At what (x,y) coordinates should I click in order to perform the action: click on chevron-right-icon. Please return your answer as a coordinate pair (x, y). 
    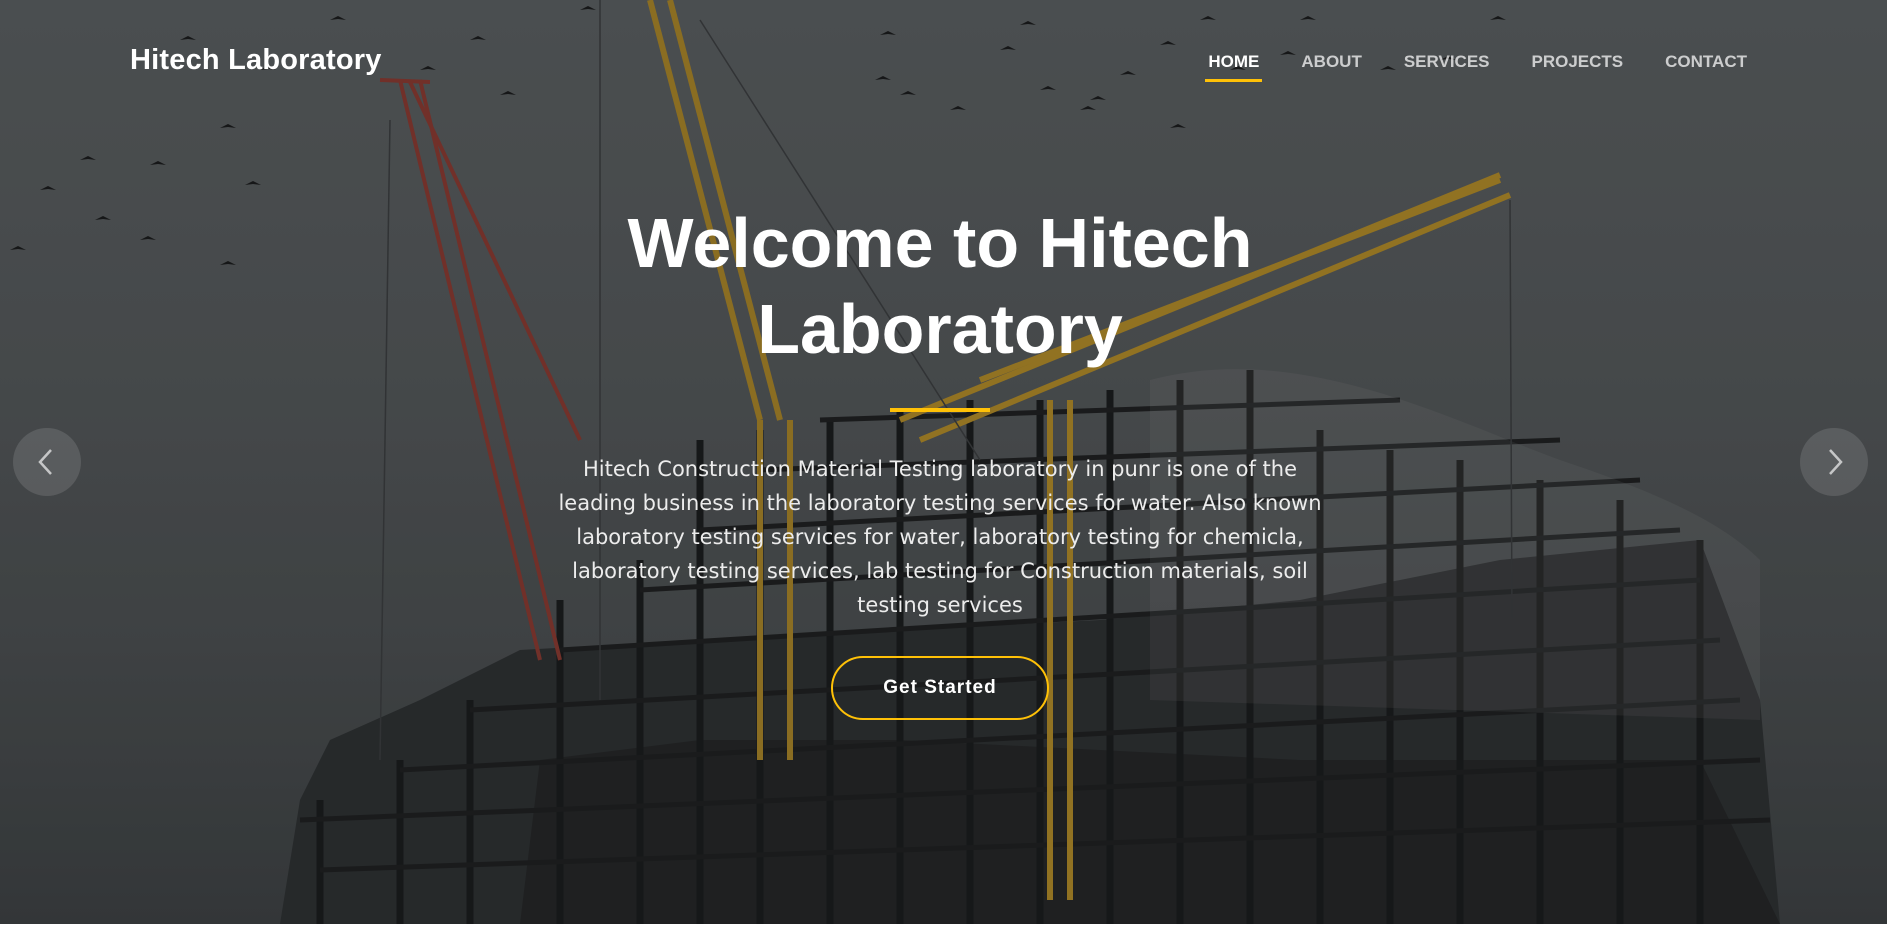
    Looking at the image, I should click on (1836, 462).